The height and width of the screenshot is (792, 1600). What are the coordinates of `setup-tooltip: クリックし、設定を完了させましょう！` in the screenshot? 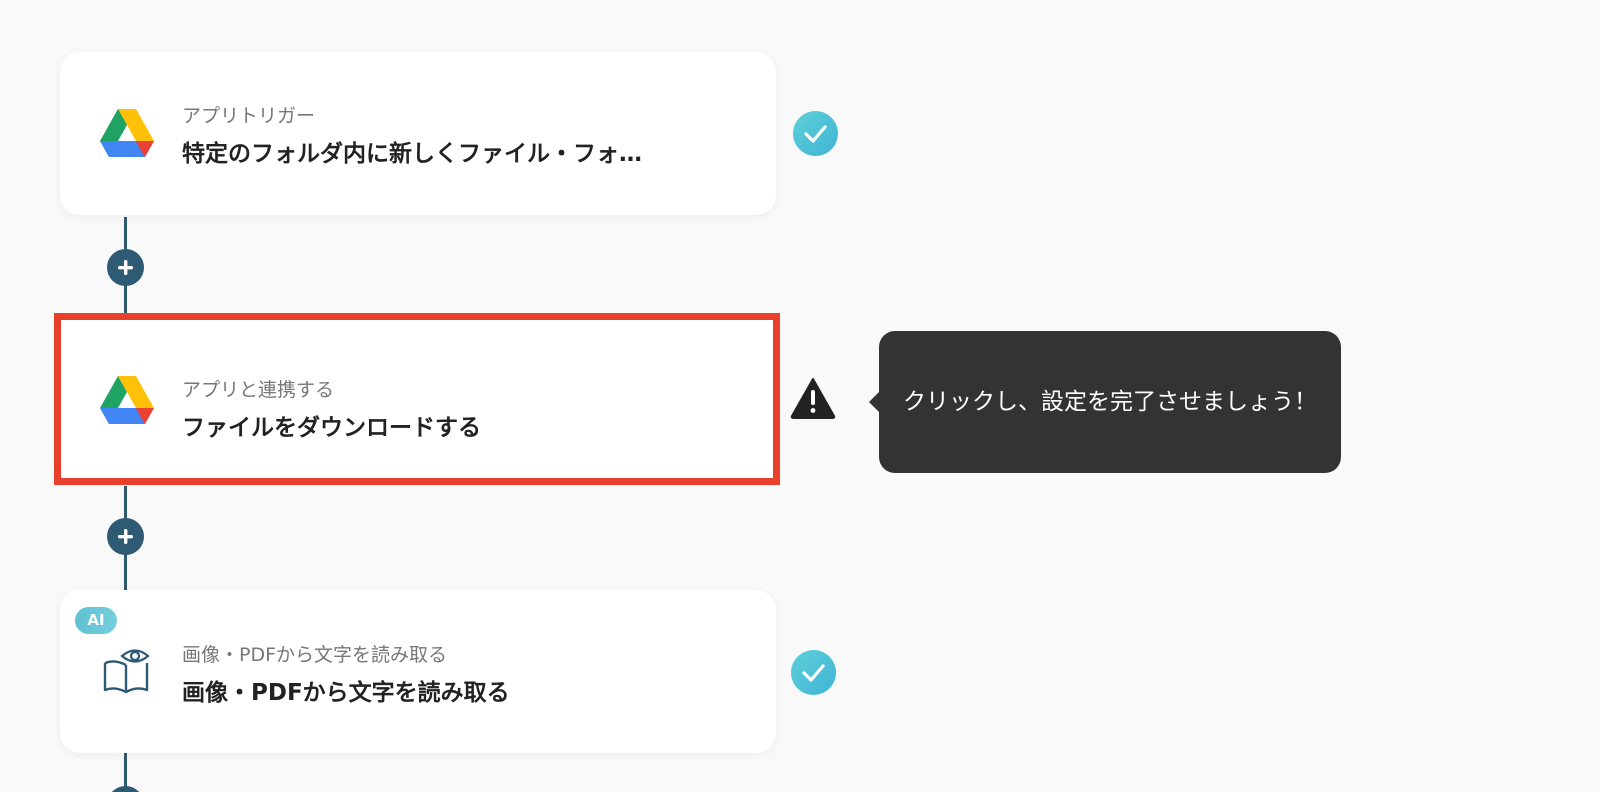 It's located at (1105, 402).